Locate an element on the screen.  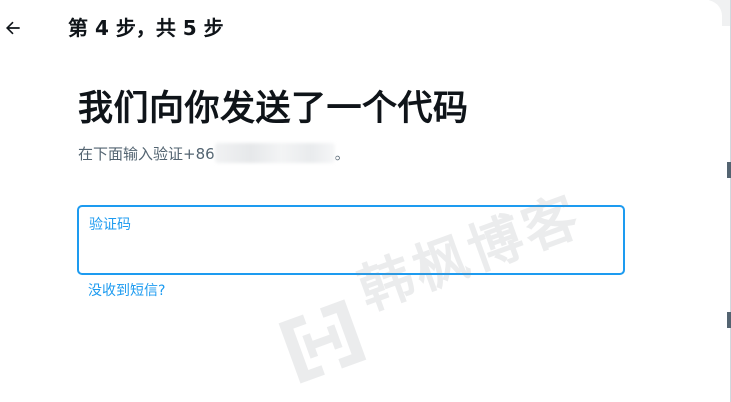
page-title: 我们向你发送了一个代码 is located at coordinates (273, 109).